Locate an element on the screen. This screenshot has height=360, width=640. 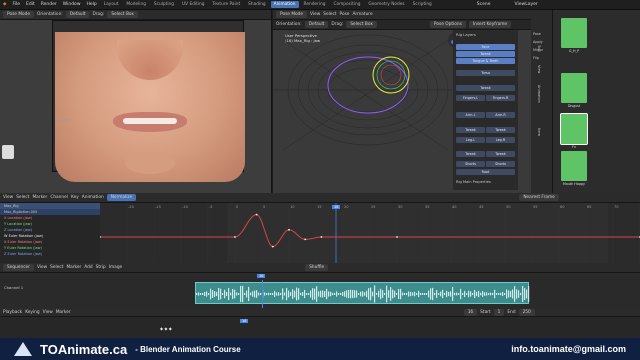
left-mode-dropdown: Pose Mode is located at coordinates (19, 14).